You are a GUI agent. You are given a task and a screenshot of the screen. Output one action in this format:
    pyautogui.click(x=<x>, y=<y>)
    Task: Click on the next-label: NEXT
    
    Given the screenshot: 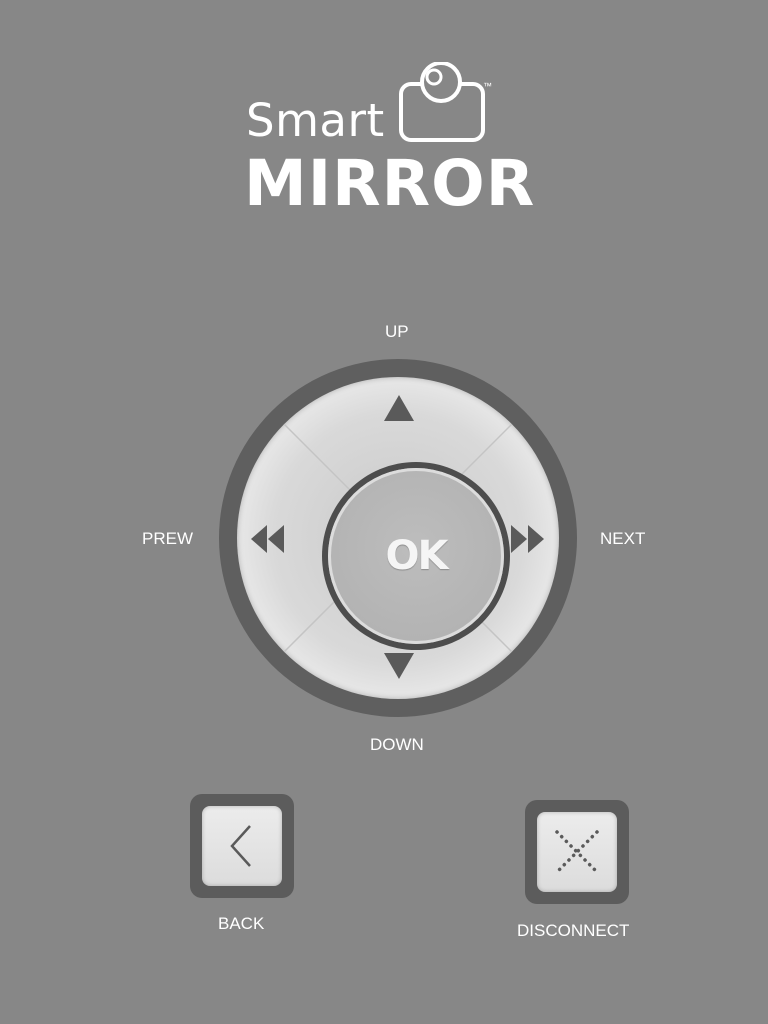 What is the action you would take?
    pyautogui.click(x=623, y=538)
    